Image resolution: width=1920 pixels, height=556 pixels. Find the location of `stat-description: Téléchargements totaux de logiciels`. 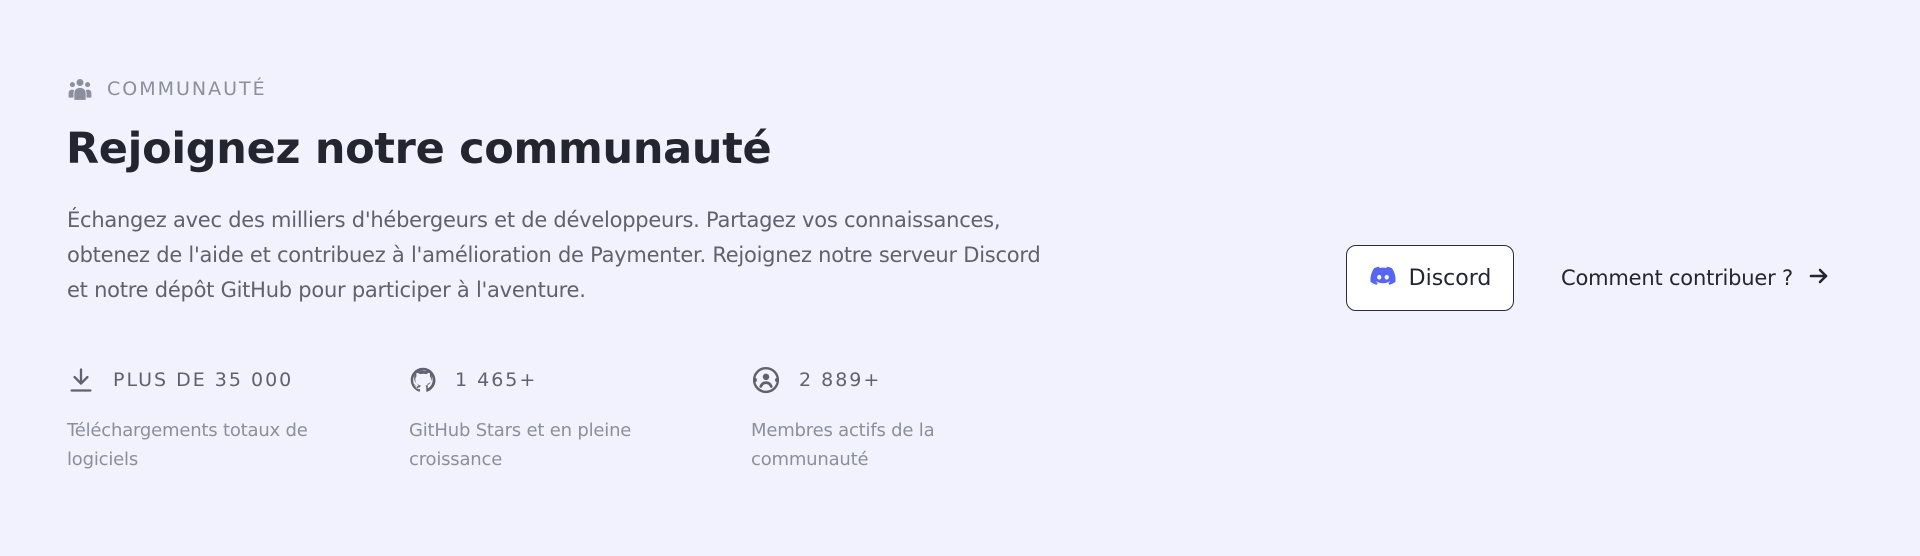

stat-description: Téléchargements totaux de logiciels is located at coordinates (187, 445).